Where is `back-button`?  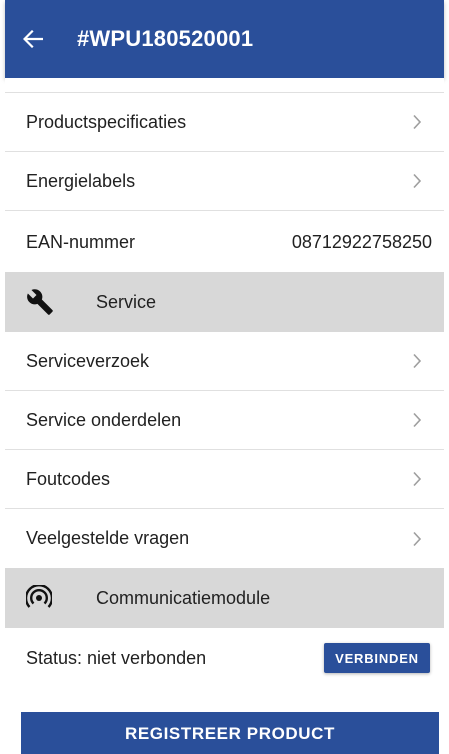 back-button is located at coordinates (33, 39).